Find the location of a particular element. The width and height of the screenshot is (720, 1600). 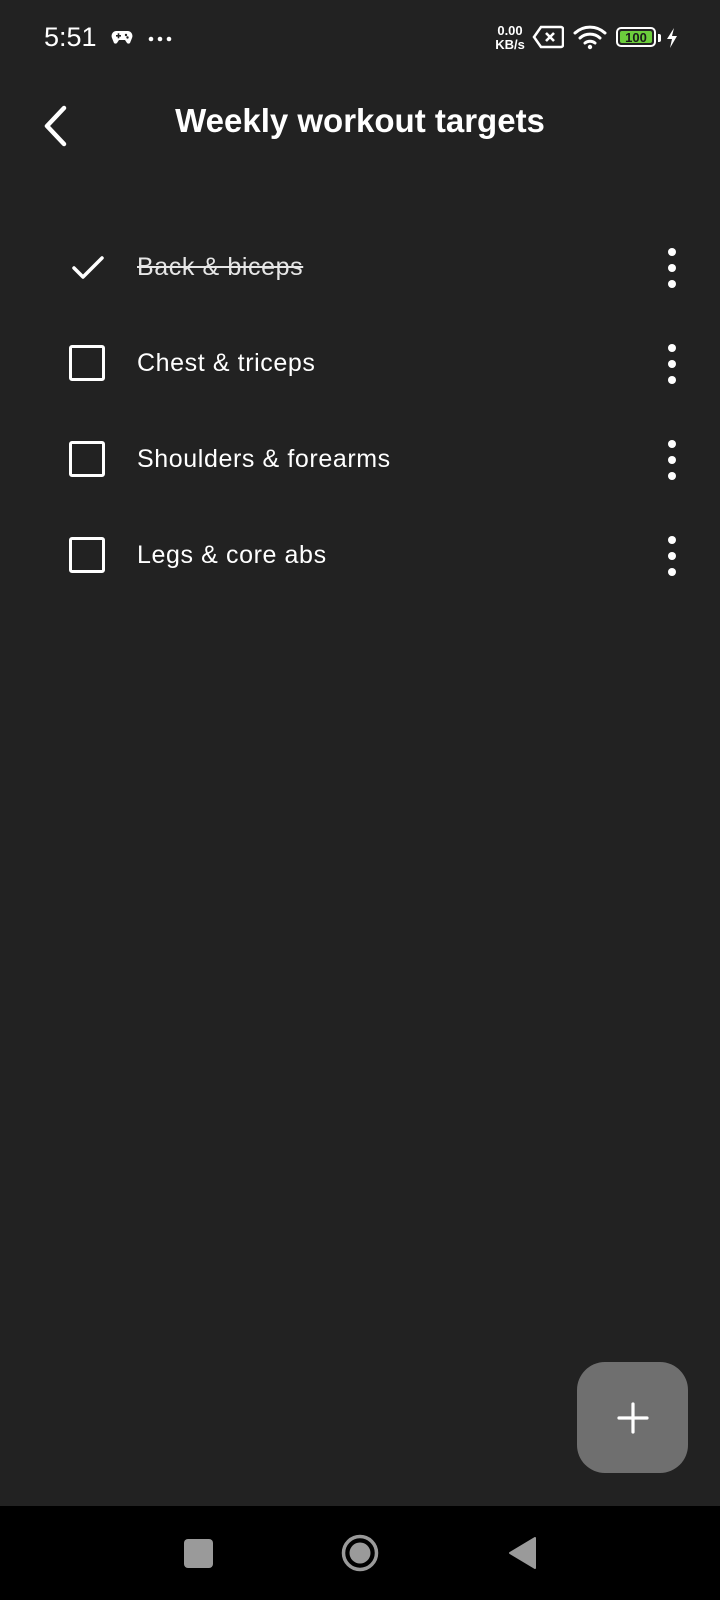

network-speed-unit: KB/s is located at coordinates (510, 44).